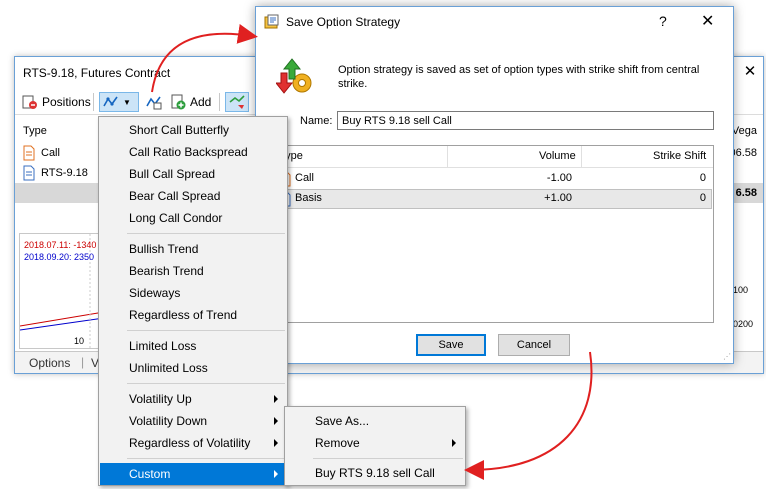 The width and height of the screenshot is (766, 489). What do you see at coordinates (528, 415) in the screenshot?
I see `arrow-to-saved-item` at bounding box center [528, 415].